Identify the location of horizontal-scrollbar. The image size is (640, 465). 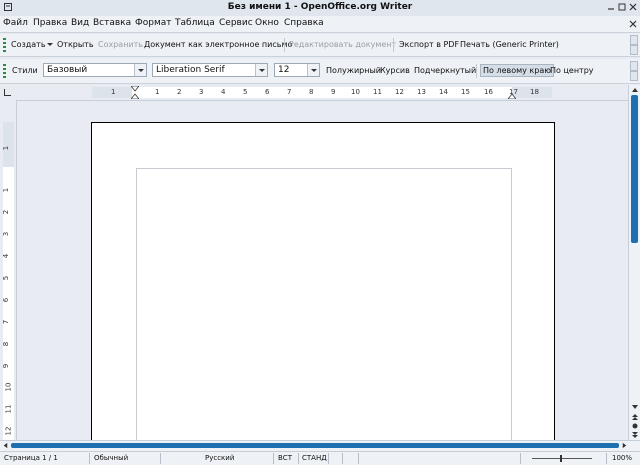
(320, 445).